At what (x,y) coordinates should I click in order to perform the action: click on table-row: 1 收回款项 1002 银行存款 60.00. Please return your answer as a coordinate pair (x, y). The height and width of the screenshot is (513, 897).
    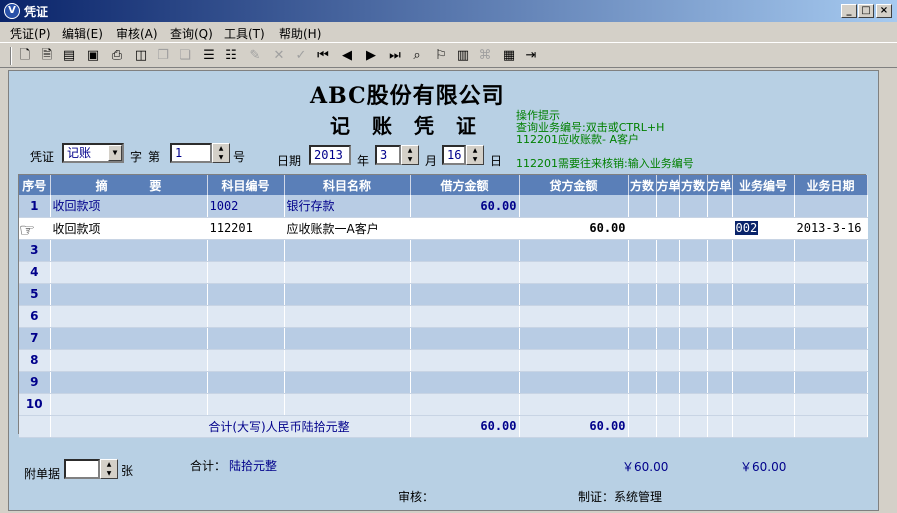
    Looking at the image, I should click on (443, 206).